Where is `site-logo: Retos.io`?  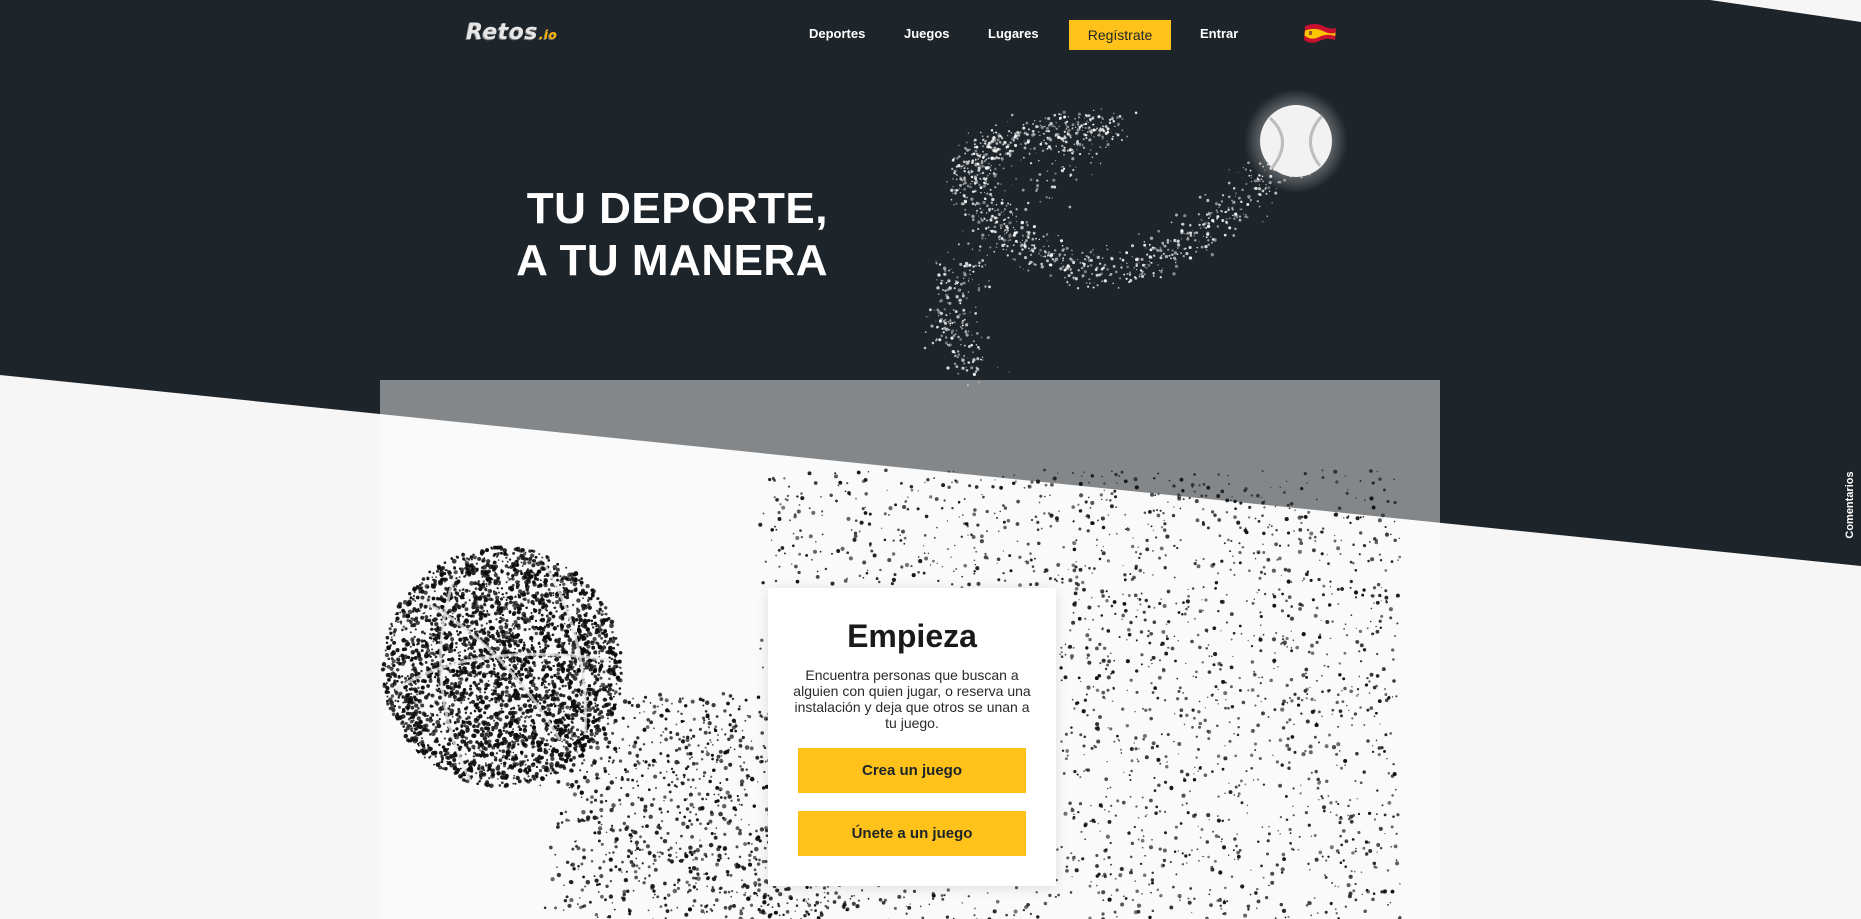 site-logo: Retos.io is located at coordinates (511, 32).